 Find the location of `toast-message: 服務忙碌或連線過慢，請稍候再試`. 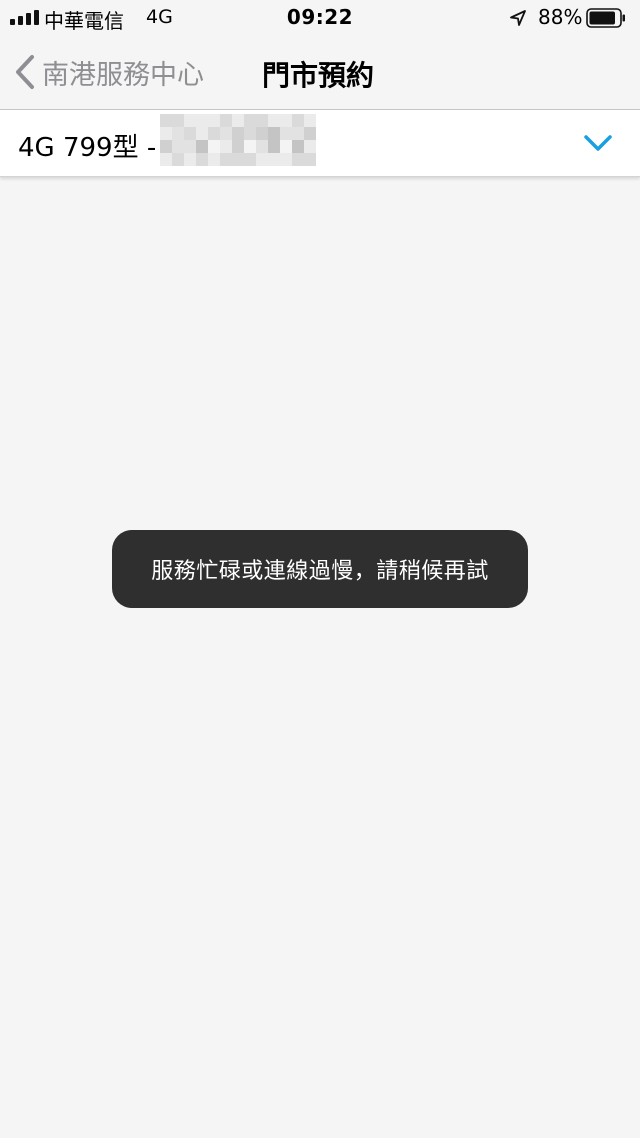

toast-message: 服務忙碌或連線過慢，請稍候再試 is located at coordinates (320, 571).